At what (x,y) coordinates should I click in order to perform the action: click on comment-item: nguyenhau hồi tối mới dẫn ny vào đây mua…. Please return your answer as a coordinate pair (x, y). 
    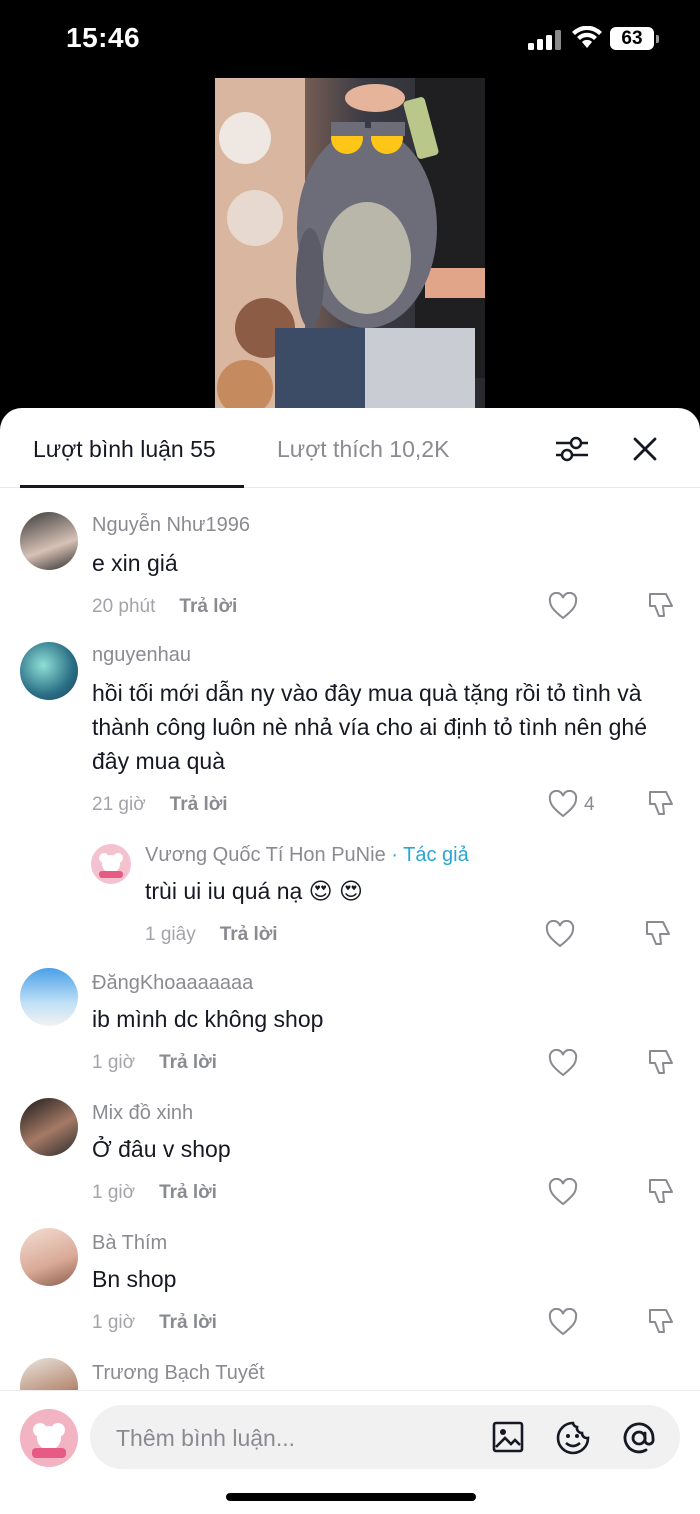
    Looking at the image, I should click on (350, 740).